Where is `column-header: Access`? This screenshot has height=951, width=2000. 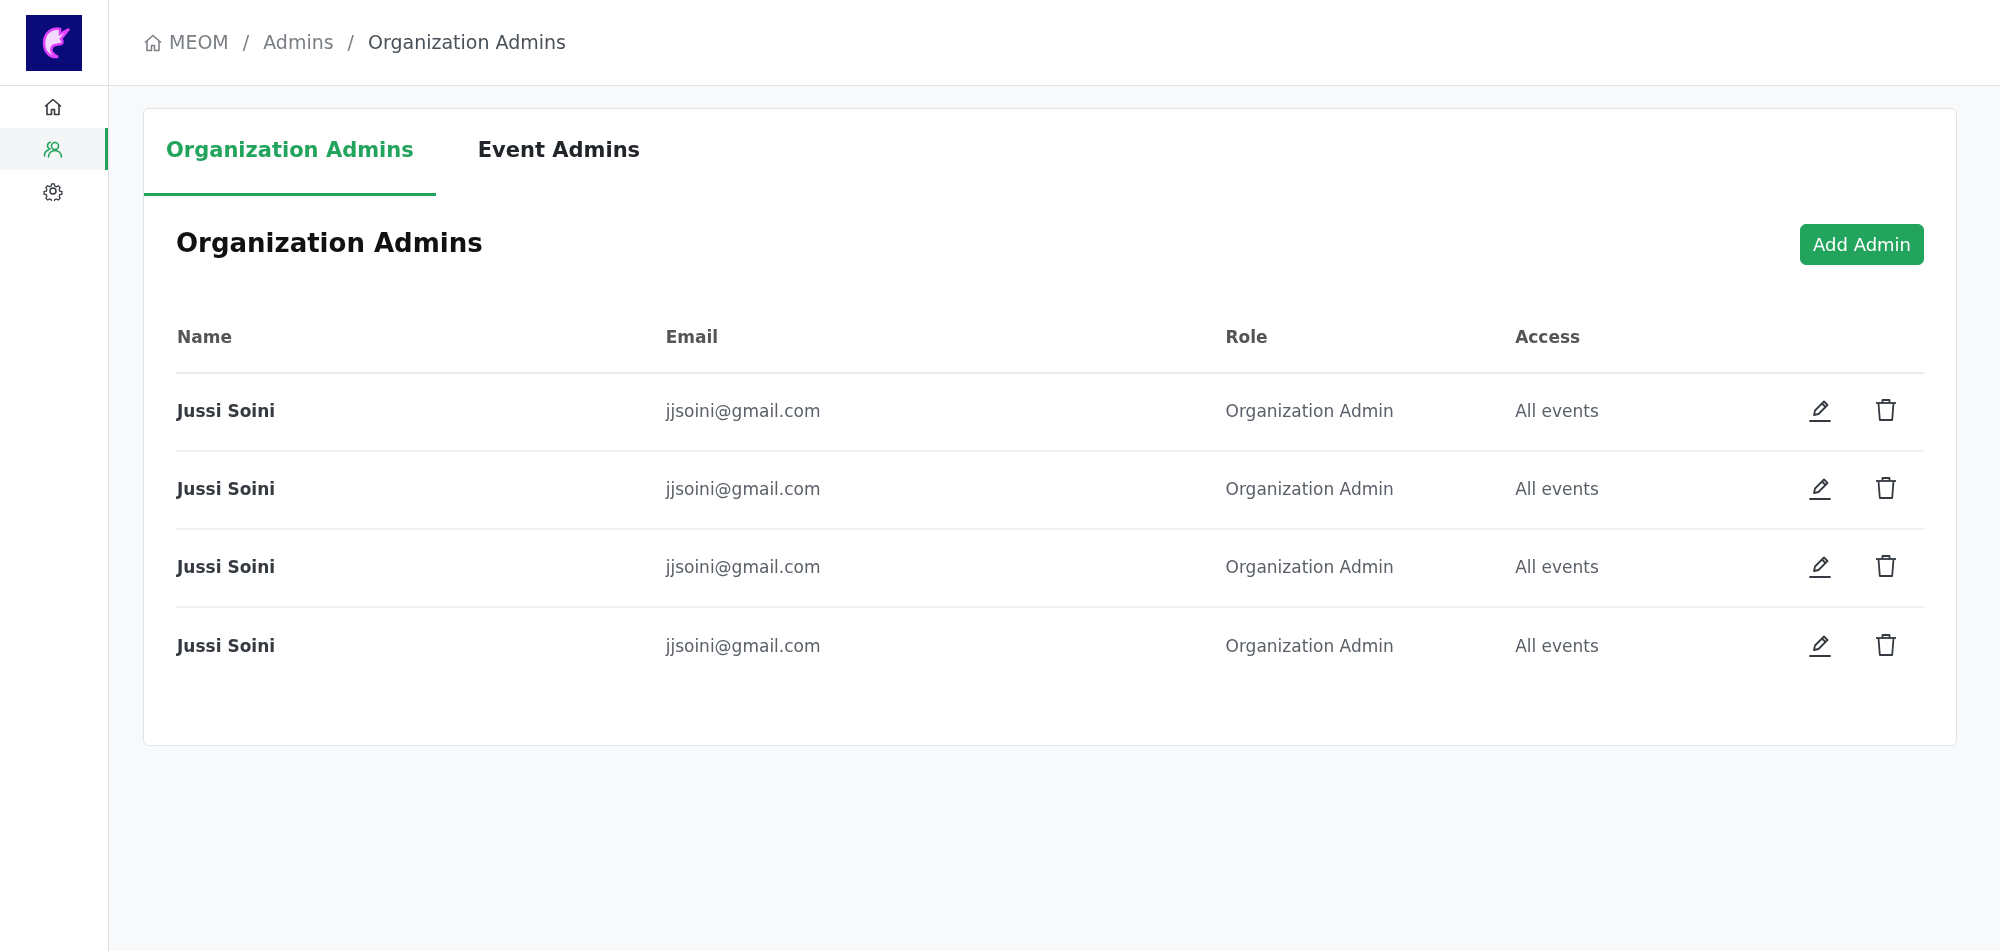
column-header: Access is located at coordinates (1658, 338).